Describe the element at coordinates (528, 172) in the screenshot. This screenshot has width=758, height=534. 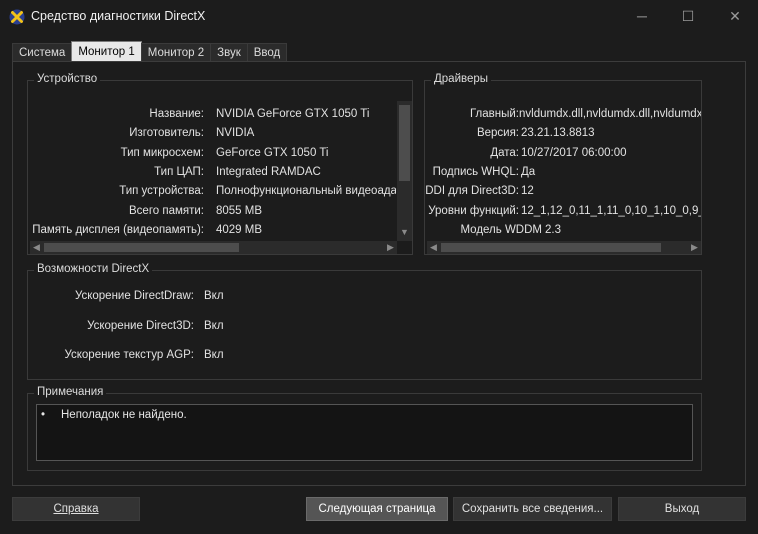
I see `driver-whql-value: Да` at that location.